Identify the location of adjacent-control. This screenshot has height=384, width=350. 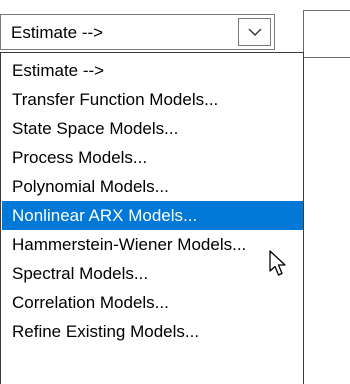
(326, 34).